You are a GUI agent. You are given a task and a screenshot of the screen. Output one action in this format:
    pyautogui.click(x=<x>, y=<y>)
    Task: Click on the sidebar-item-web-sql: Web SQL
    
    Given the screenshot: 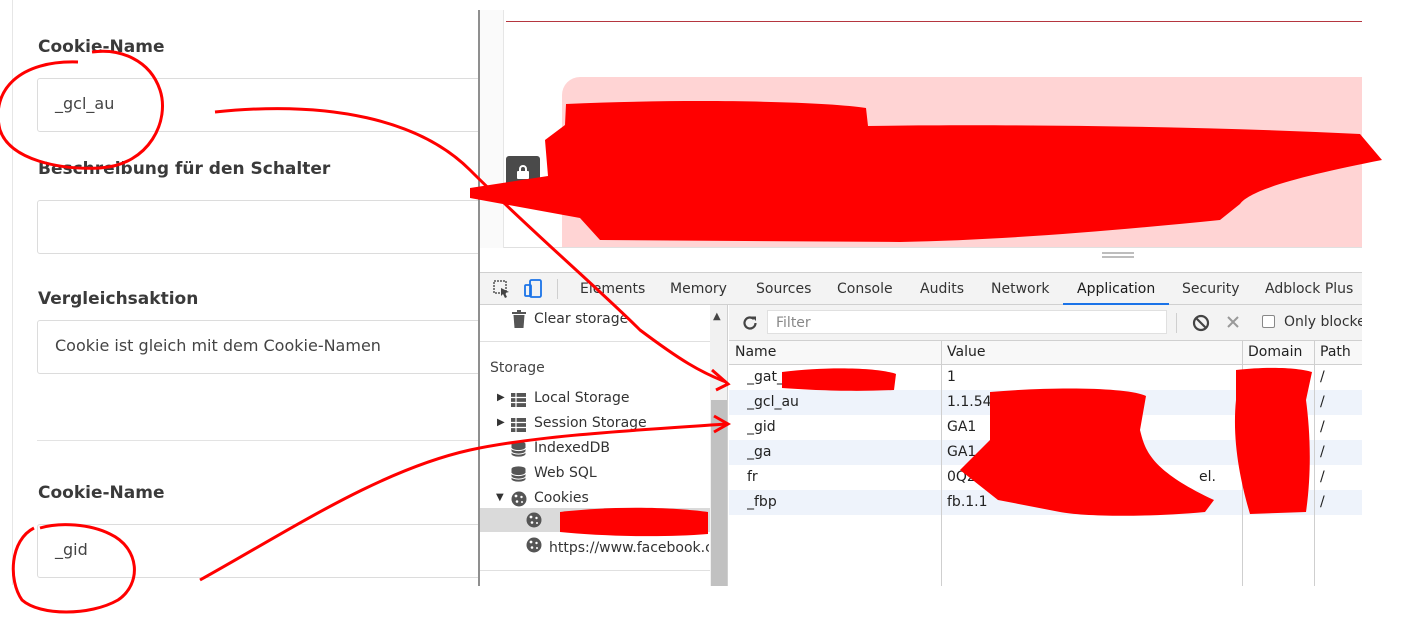 What is the action you would take?
    pyautogui.click(x=565, y=473)
    